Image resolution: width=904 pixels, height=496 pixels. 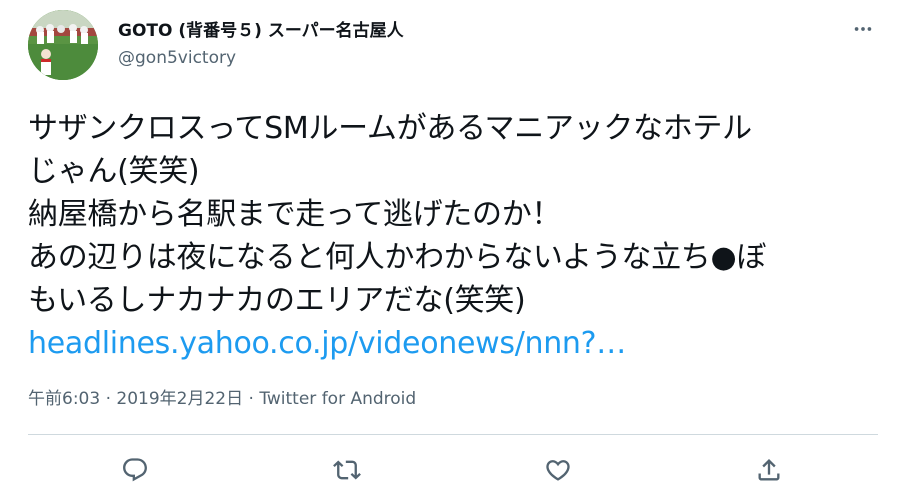 What do you see at coordinates (390, 128) in the screenshot?
I see `tweet-text-line: サザンクロスってSMルームがあるマニアックなホテル` at bounding box center [390, 128].